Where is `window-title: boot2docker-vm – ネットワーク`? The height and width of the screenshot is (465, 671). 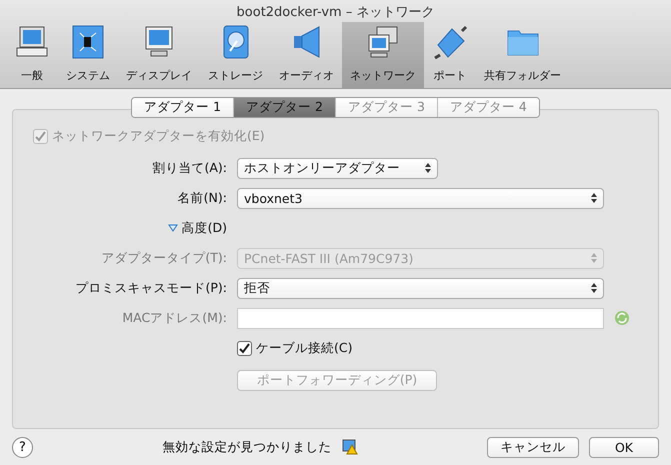
window-title: boot2docker-vm – ネットワーク is located at coordinates (336, 13).